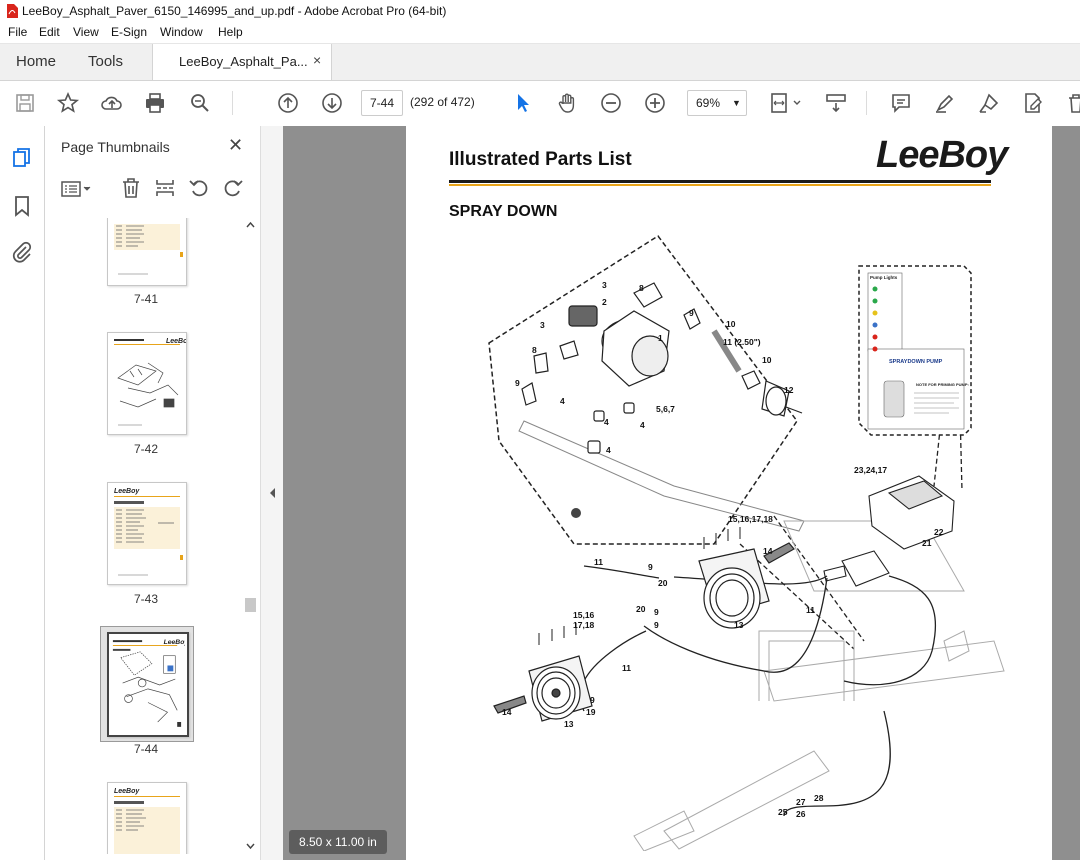 Image resolution: width=1080 pixels, height=860 pixels. Describe the element at coordinates (801, 802) in the screenshot. I see `callout-label: 27` at that location.